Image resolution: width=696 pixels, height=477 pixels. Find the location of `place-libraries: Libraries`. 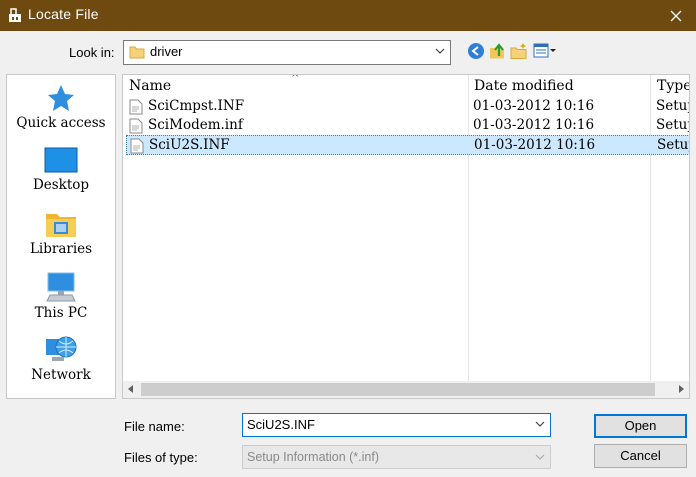

place-libraries: Libraries is located at coordinates (61, 233).